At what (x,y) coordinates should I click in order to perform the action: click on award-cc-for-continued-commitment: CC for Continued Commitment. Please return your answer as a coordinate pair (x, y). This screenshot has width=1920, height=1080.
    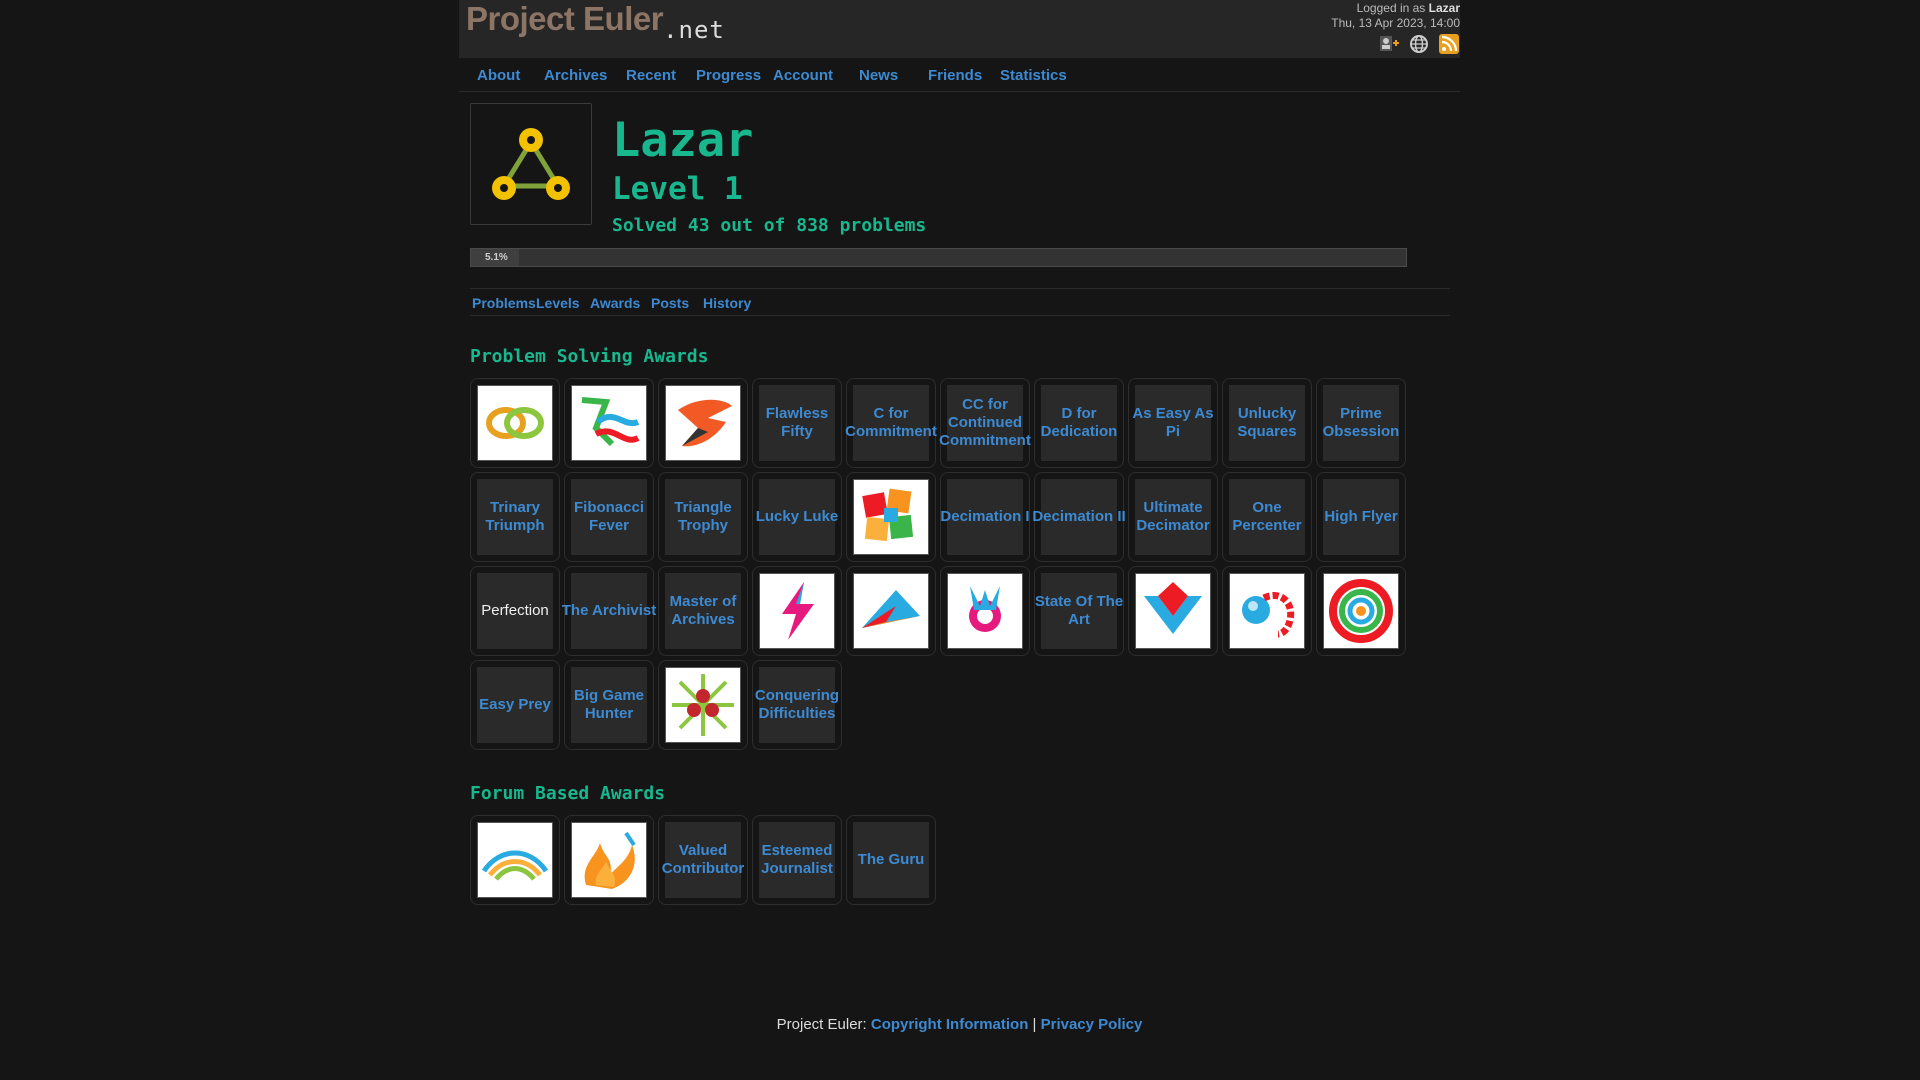
    Looking at the image, I should click on (985, 423).